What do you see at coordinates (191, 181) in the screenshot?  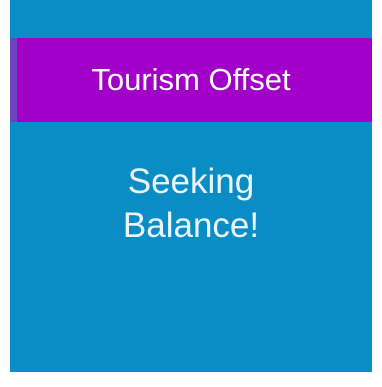 I see `tile-body-line-1: Seeking` at bounding box center [191, 181].